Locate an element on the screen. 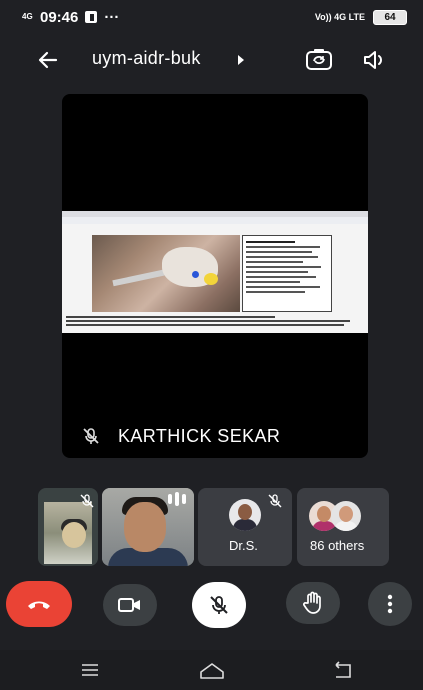  carrier-tag: Vo)) 4G LTE is located at coordinates (339, 17).